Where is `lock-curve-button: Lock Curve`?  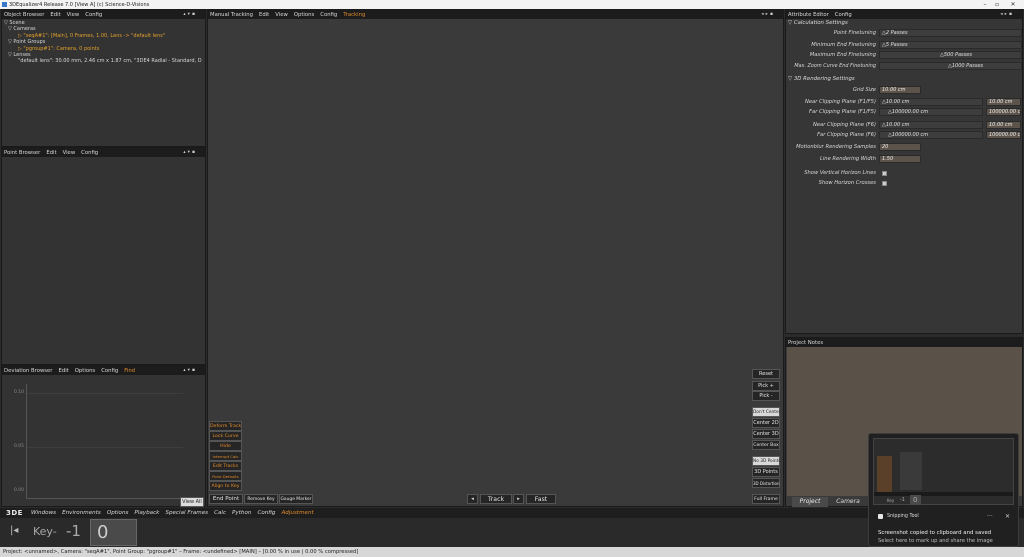 lock-curve-button: Lock Curve is located at coordinates (225, 436).